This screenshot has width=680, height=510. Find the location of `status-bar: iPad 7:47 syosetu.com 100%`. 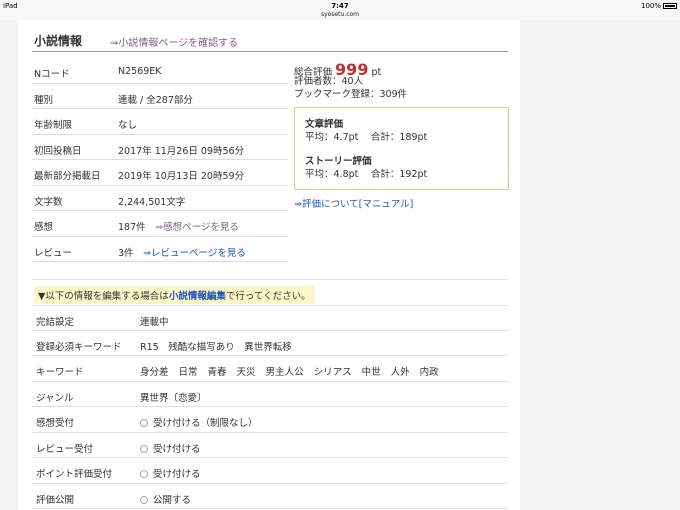

status-bar: iPad 7:47 syosetu.com 100% is located at coordinates (340, 10).